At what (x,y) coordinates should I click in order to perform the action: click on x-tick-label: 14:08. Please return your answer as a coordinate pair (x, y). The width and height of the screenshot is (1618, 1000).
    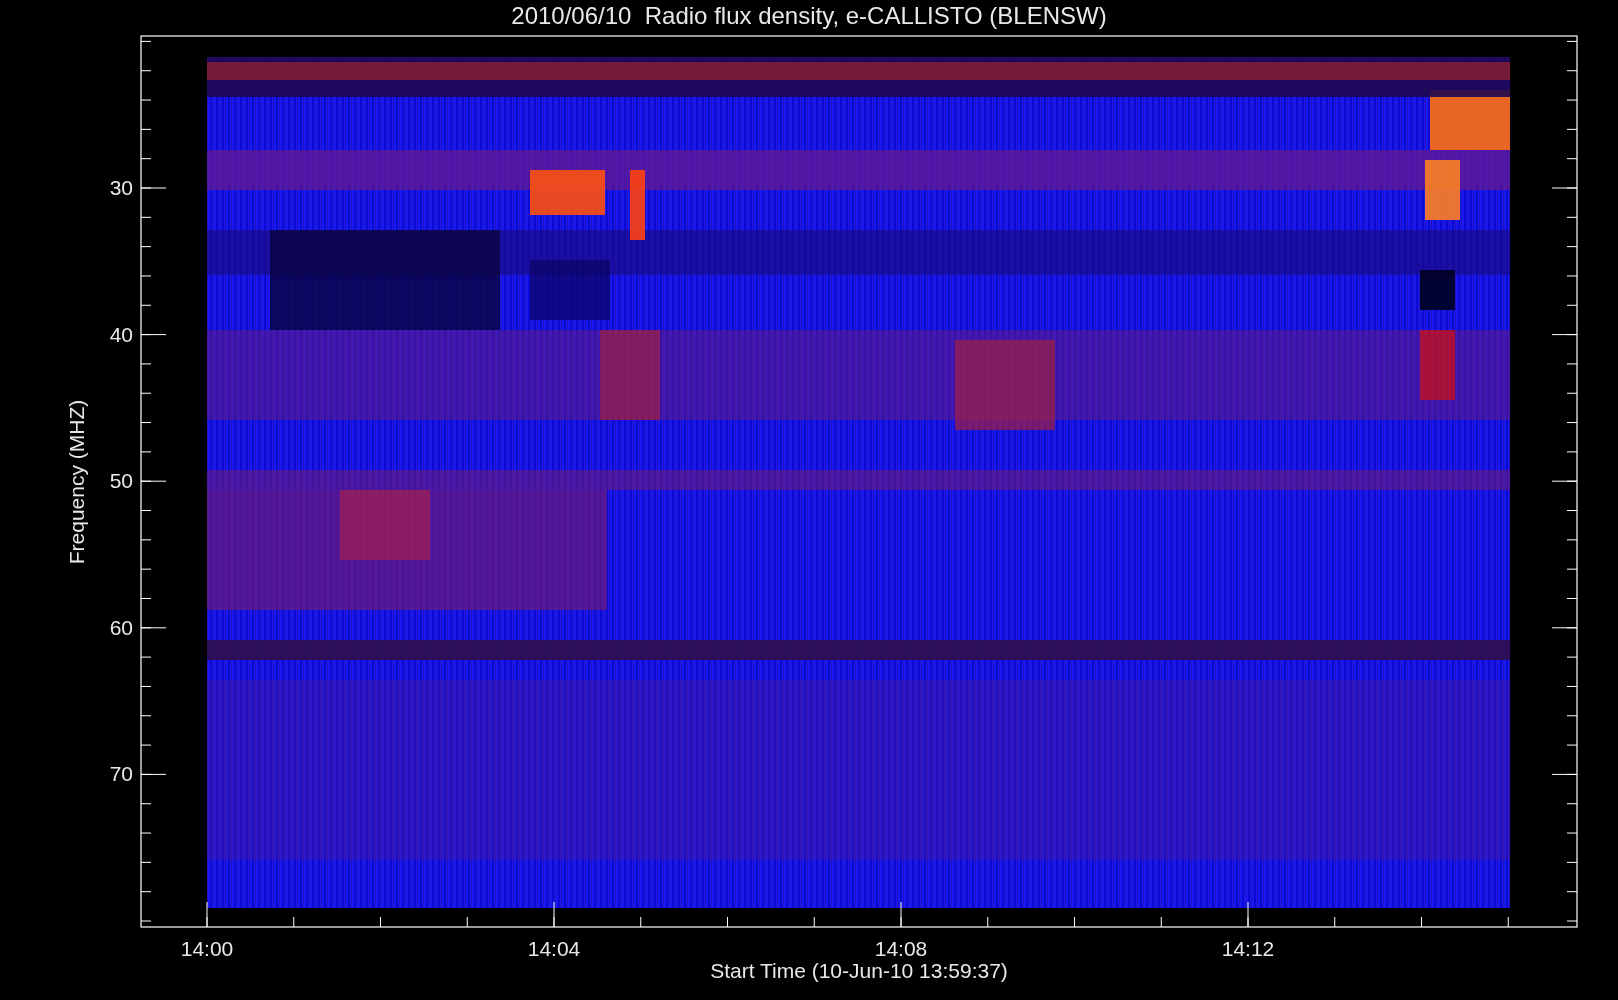
    Looking at the image, I should click on (901, 948).